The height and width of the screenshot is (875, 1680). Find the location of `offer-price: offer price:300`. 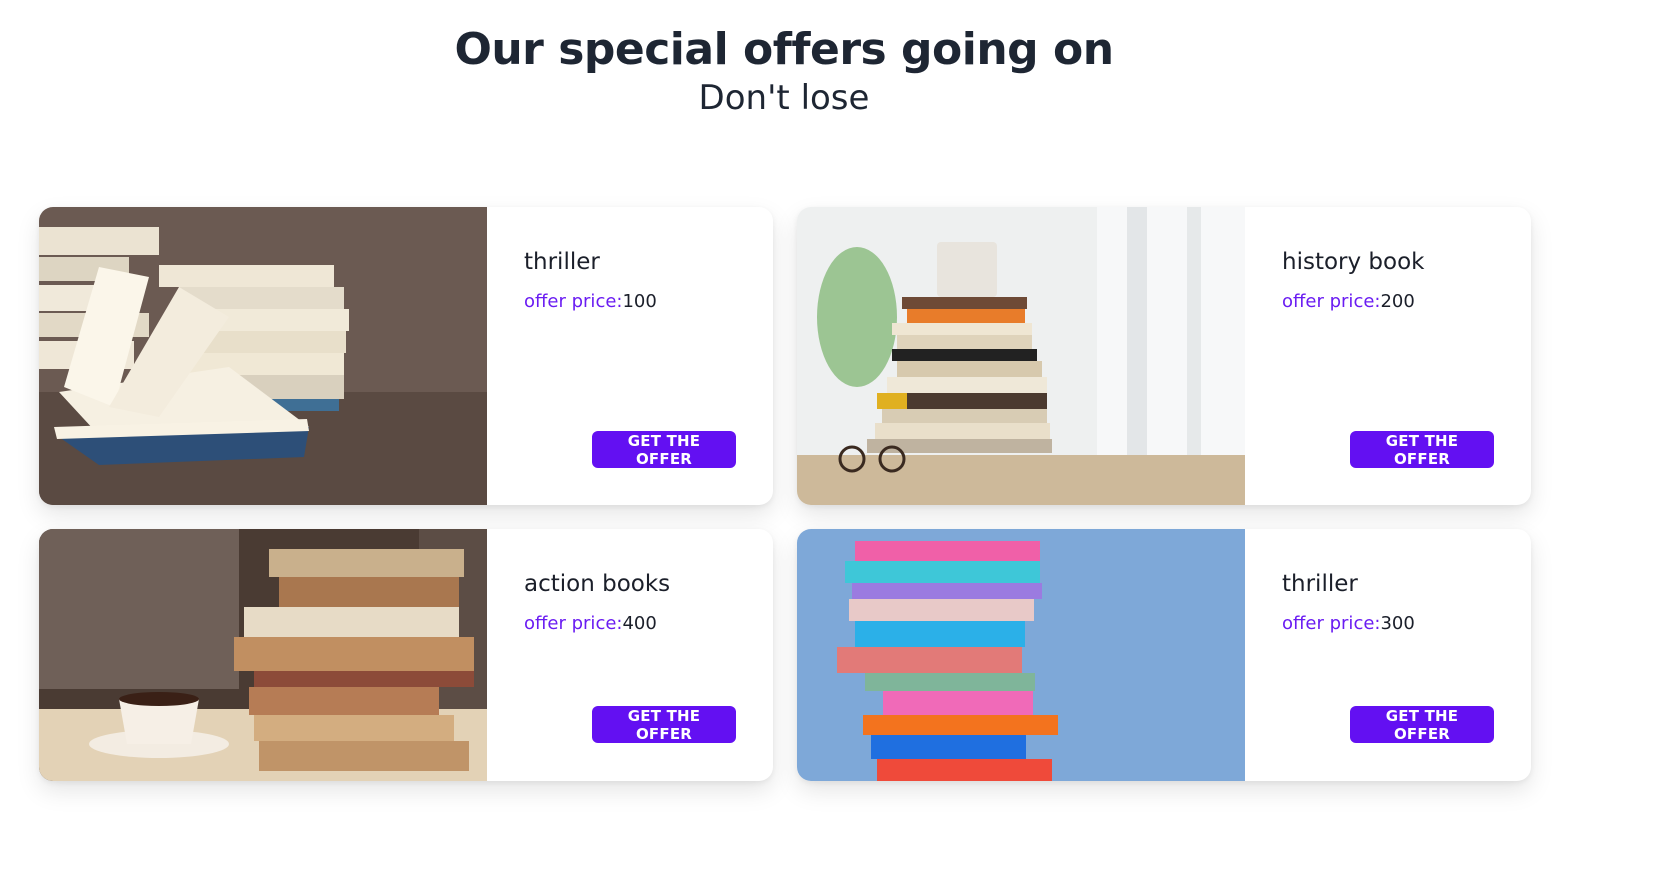

offer-price: offer price:300 is located at coordinates (1348, 624).